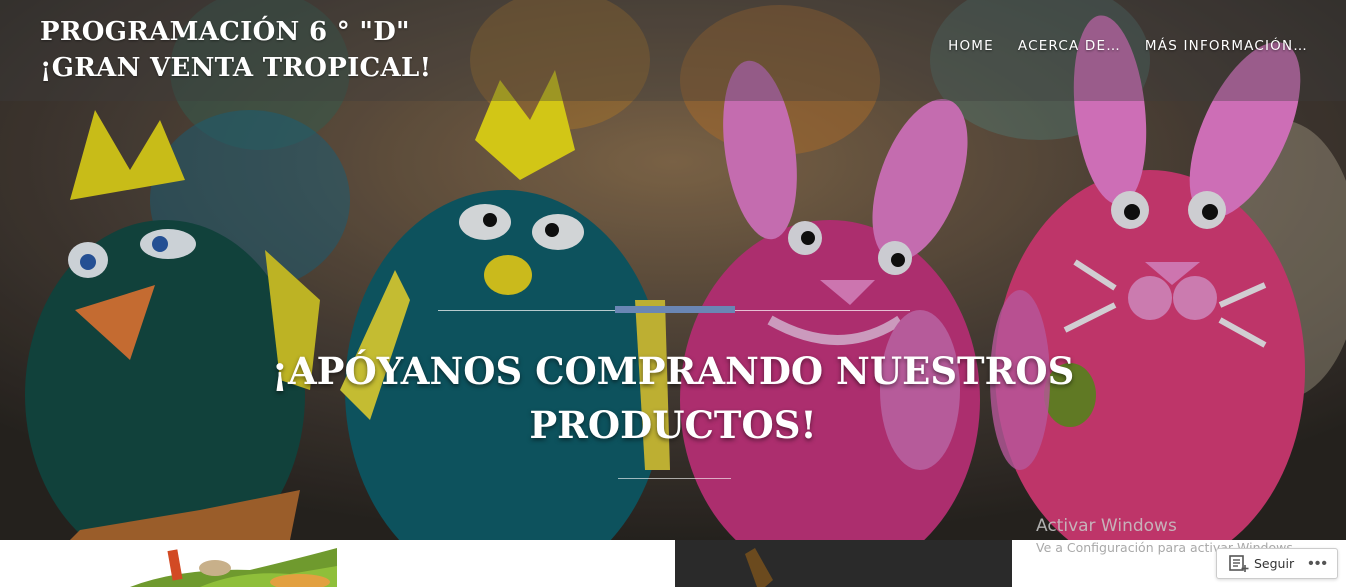 The image size is (1346, 587). I want to click on site-title-line1: PROGRAMACIÓN 6 ° "D", so click(235, 32).